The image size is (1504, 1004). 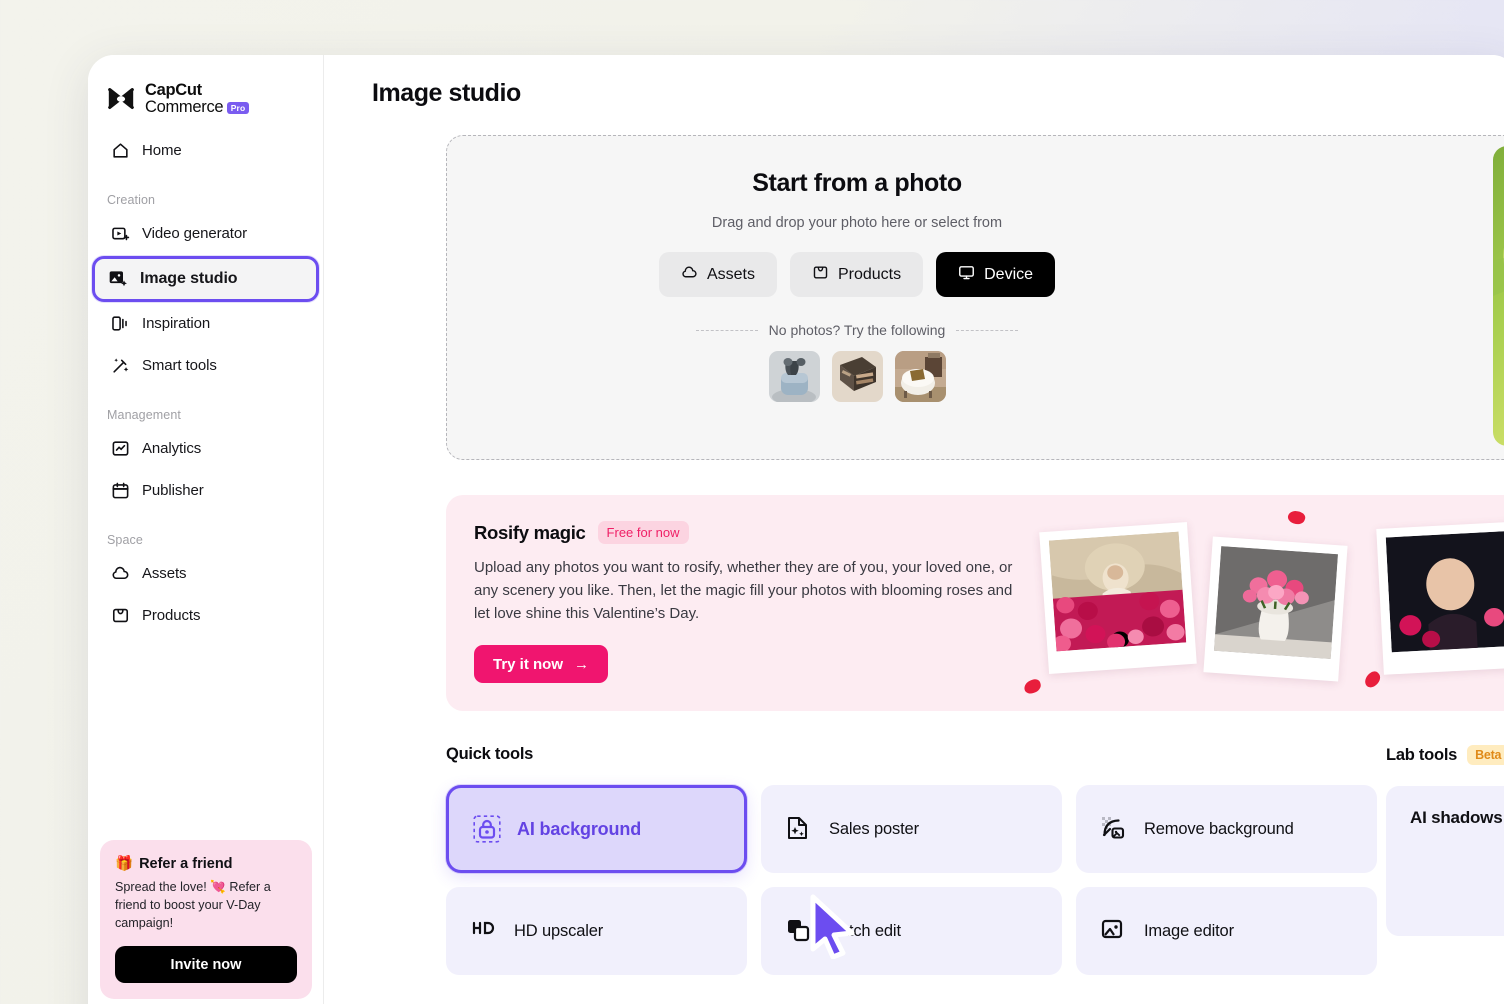 What do you see at coordinates (205, 151) in the screenshot?
I see `sidebar-item-home: Home` at bounding box center [205, 151].